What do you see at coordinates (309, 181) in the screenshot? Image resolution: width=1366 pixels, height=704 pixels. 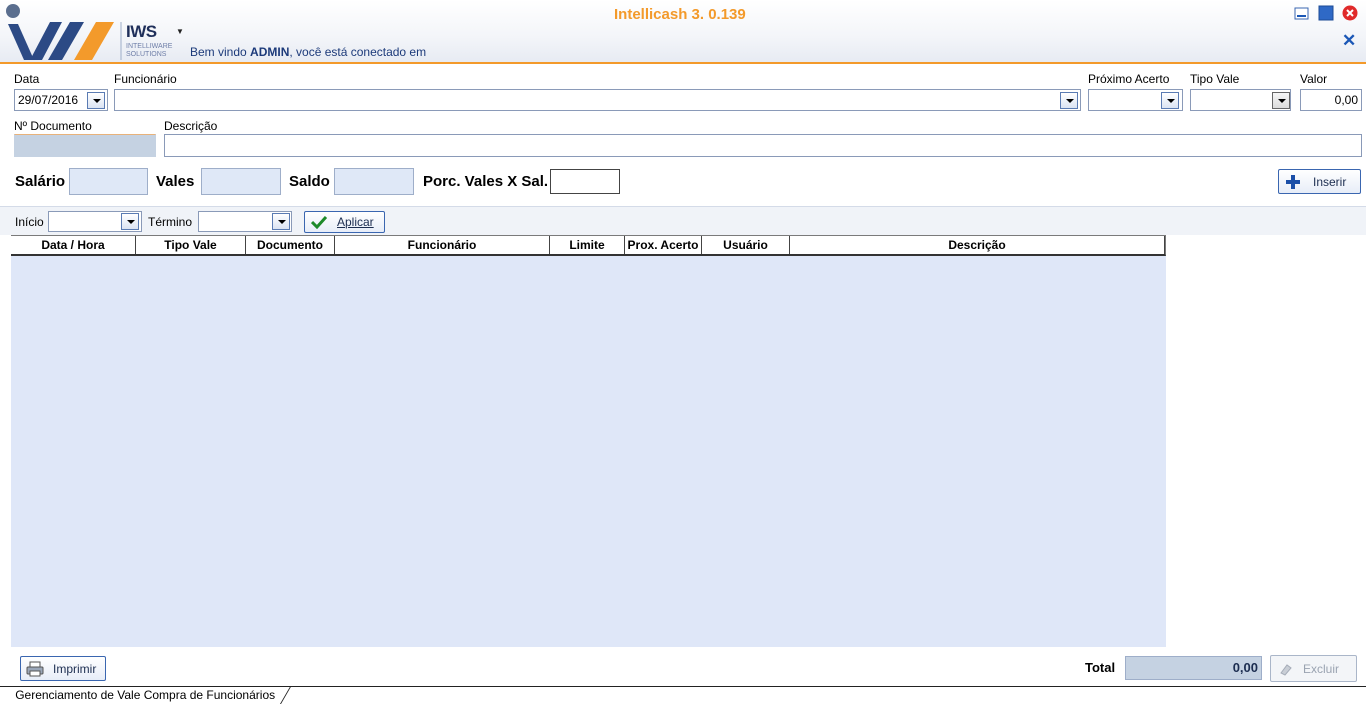 I see `saldo-label: Saldo` at bounding box center [309, 181].